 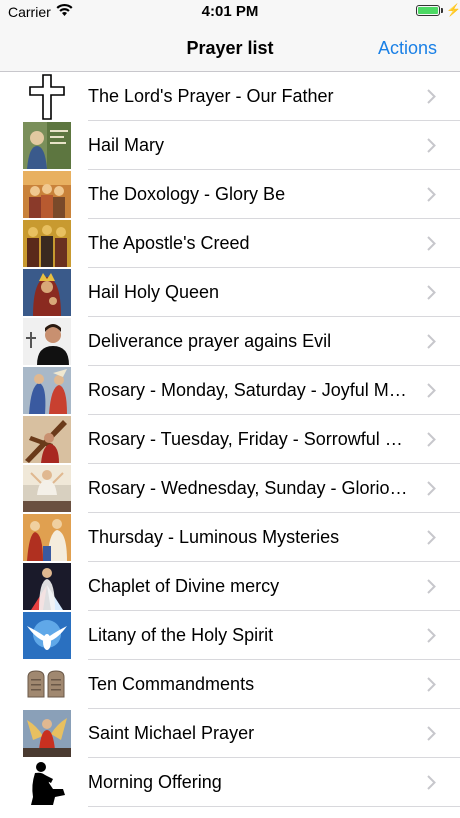 I want to click on list-item: Morning Offering, so click(x=230, y=782).